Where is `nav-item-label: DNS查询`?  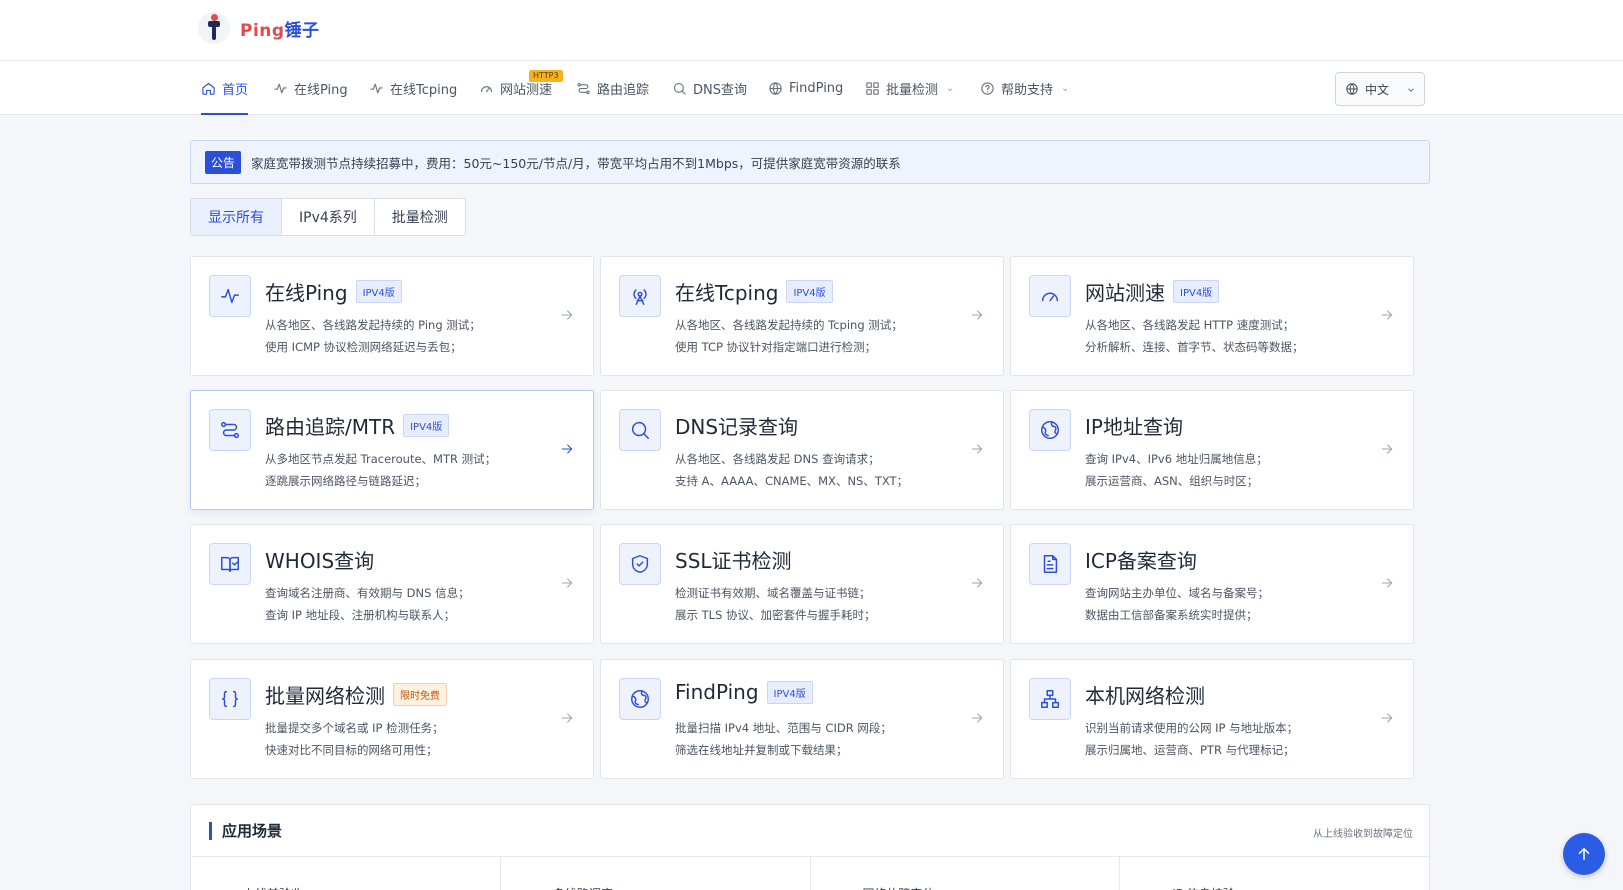
nav-item-label: DNS查询 is located at coordinates (720, 90).